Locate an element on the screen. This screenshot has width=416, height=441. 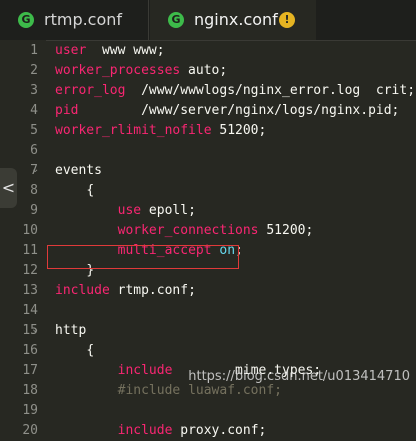
code-line: pid /www/server/nginx/logs/nginx.pid; is located at coordinates (227, 111).